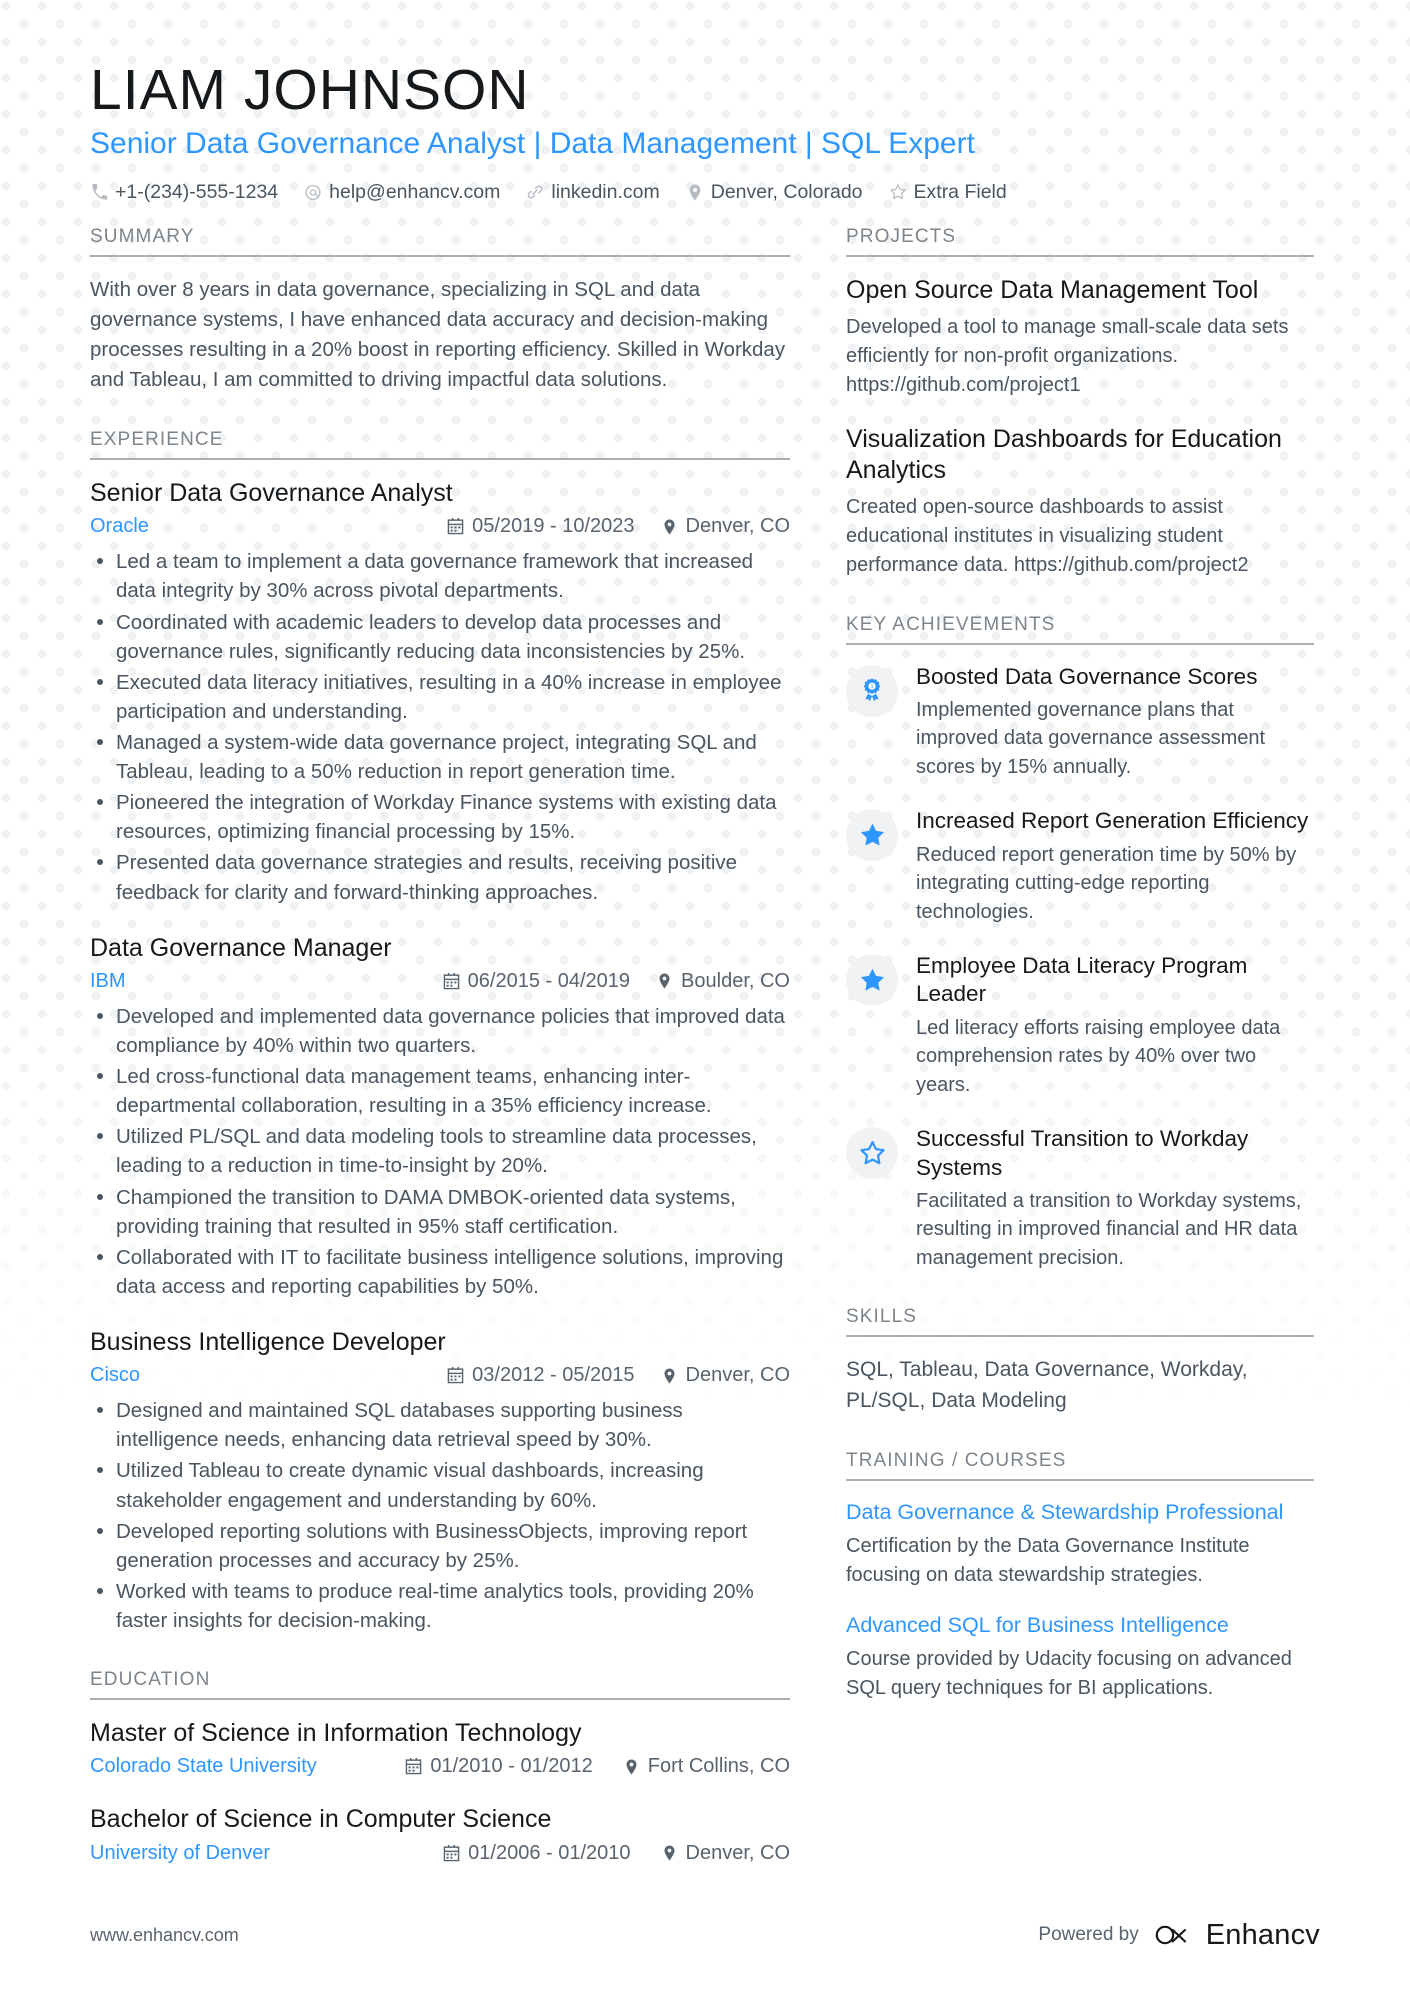  I want to click on education-location: Fort Collins, CO, so click(706, 1766).